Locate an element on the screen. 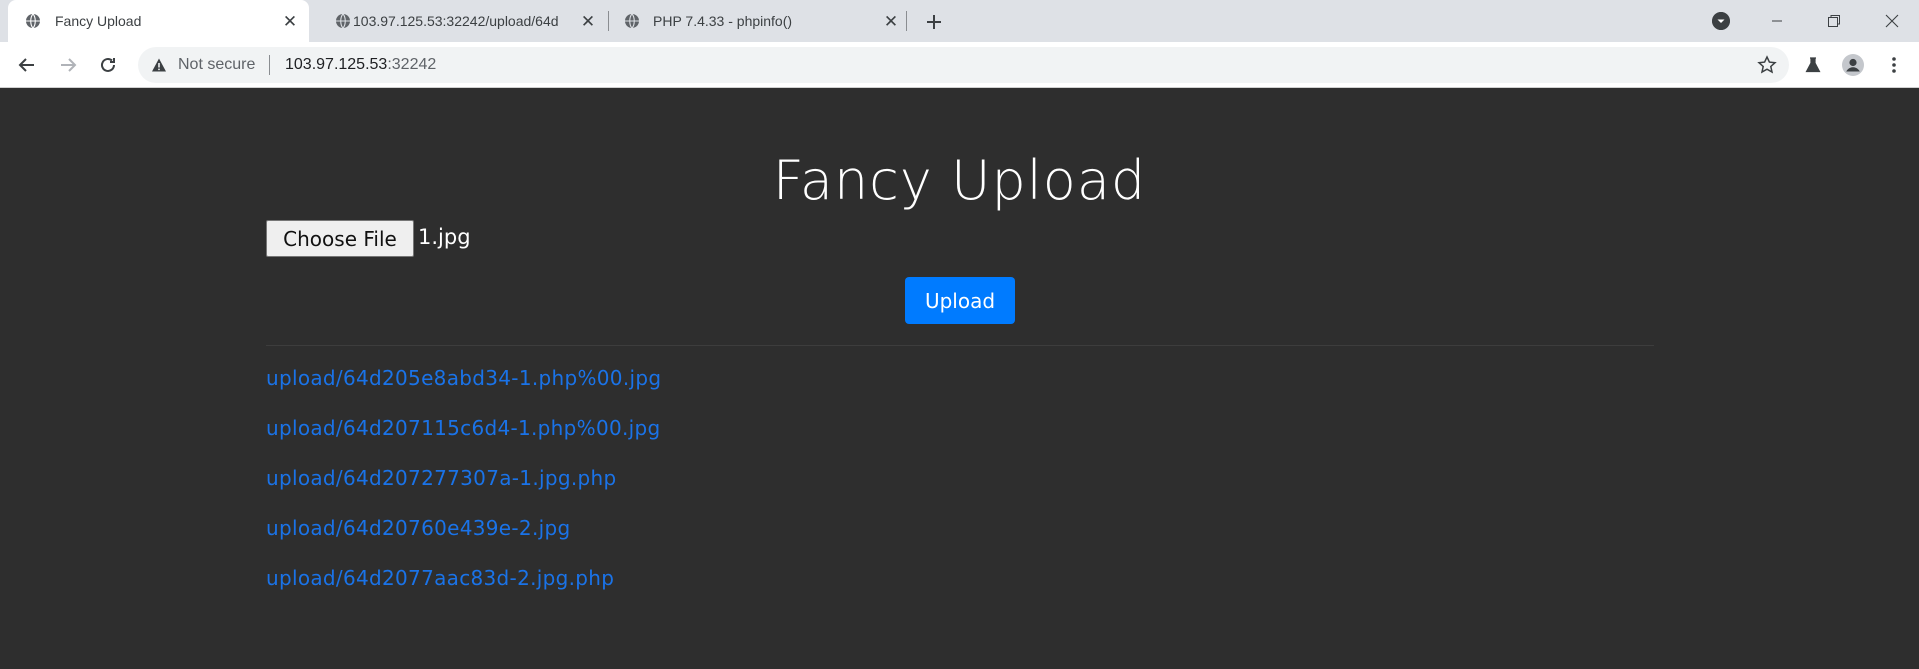 Image resolution: width=1919 pixels, height=669 pixels. labs-button is located at coordinates (1813, 65).